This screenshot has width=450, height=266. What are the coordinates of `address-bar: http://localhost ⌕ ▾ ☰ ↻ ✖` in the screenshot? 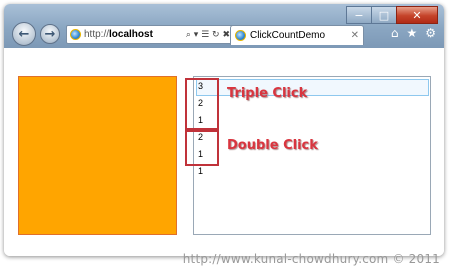 It's located at (150, 34).